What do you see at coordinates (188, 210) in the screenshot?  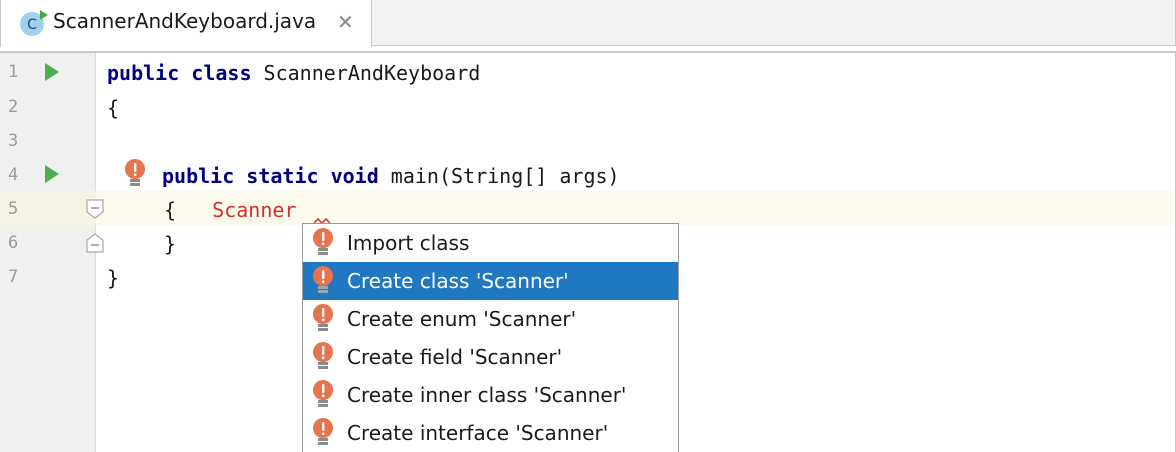 I see `open-brace: {` at bounding box center [188, 210].